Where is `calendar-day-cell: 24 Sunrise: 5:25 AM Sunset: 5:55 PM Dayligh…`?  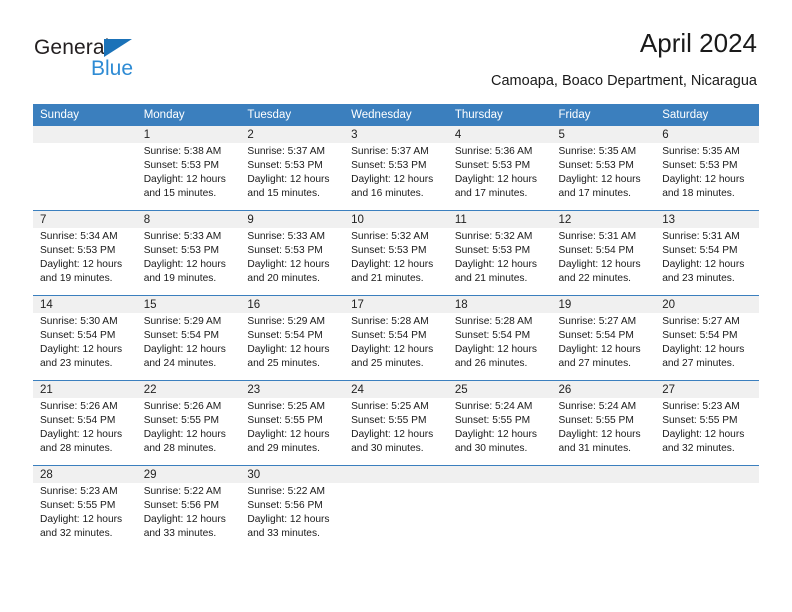
calendar-day-cell: 24 Sunrise: 5:25 AM Sunset: 5:55 PM Dayligh… is located at coordinates (396, 423).